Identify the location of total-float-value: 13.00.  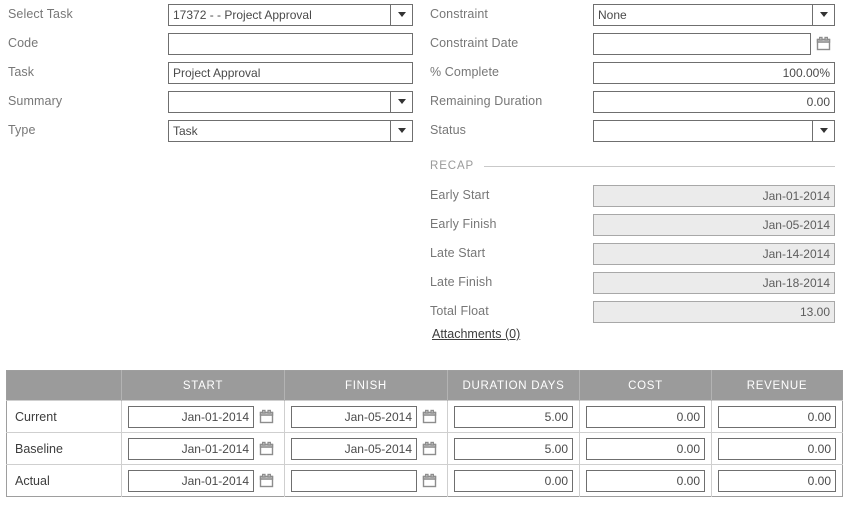
(714, 311).